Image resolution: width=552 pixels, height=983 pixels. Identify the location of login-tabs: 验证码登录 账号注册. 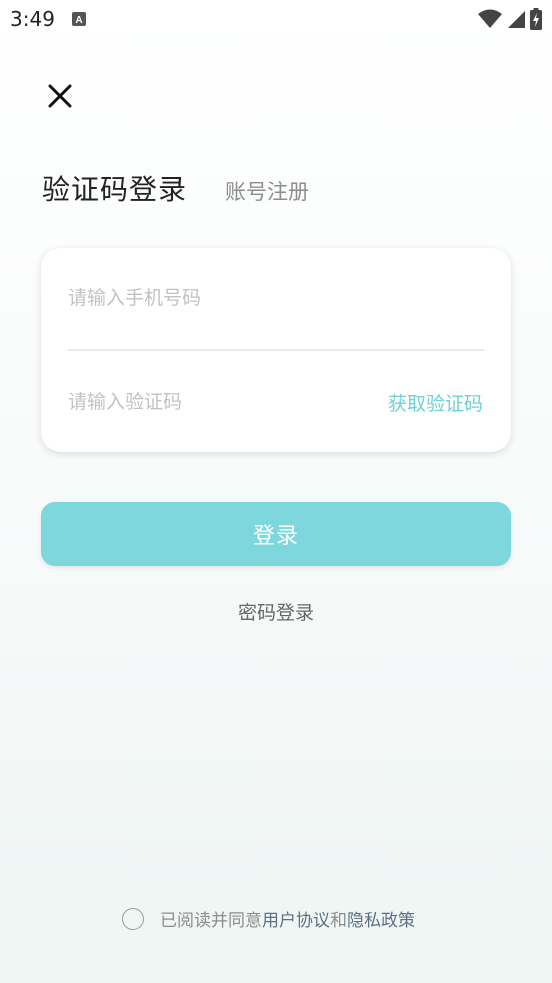
(175, 188).